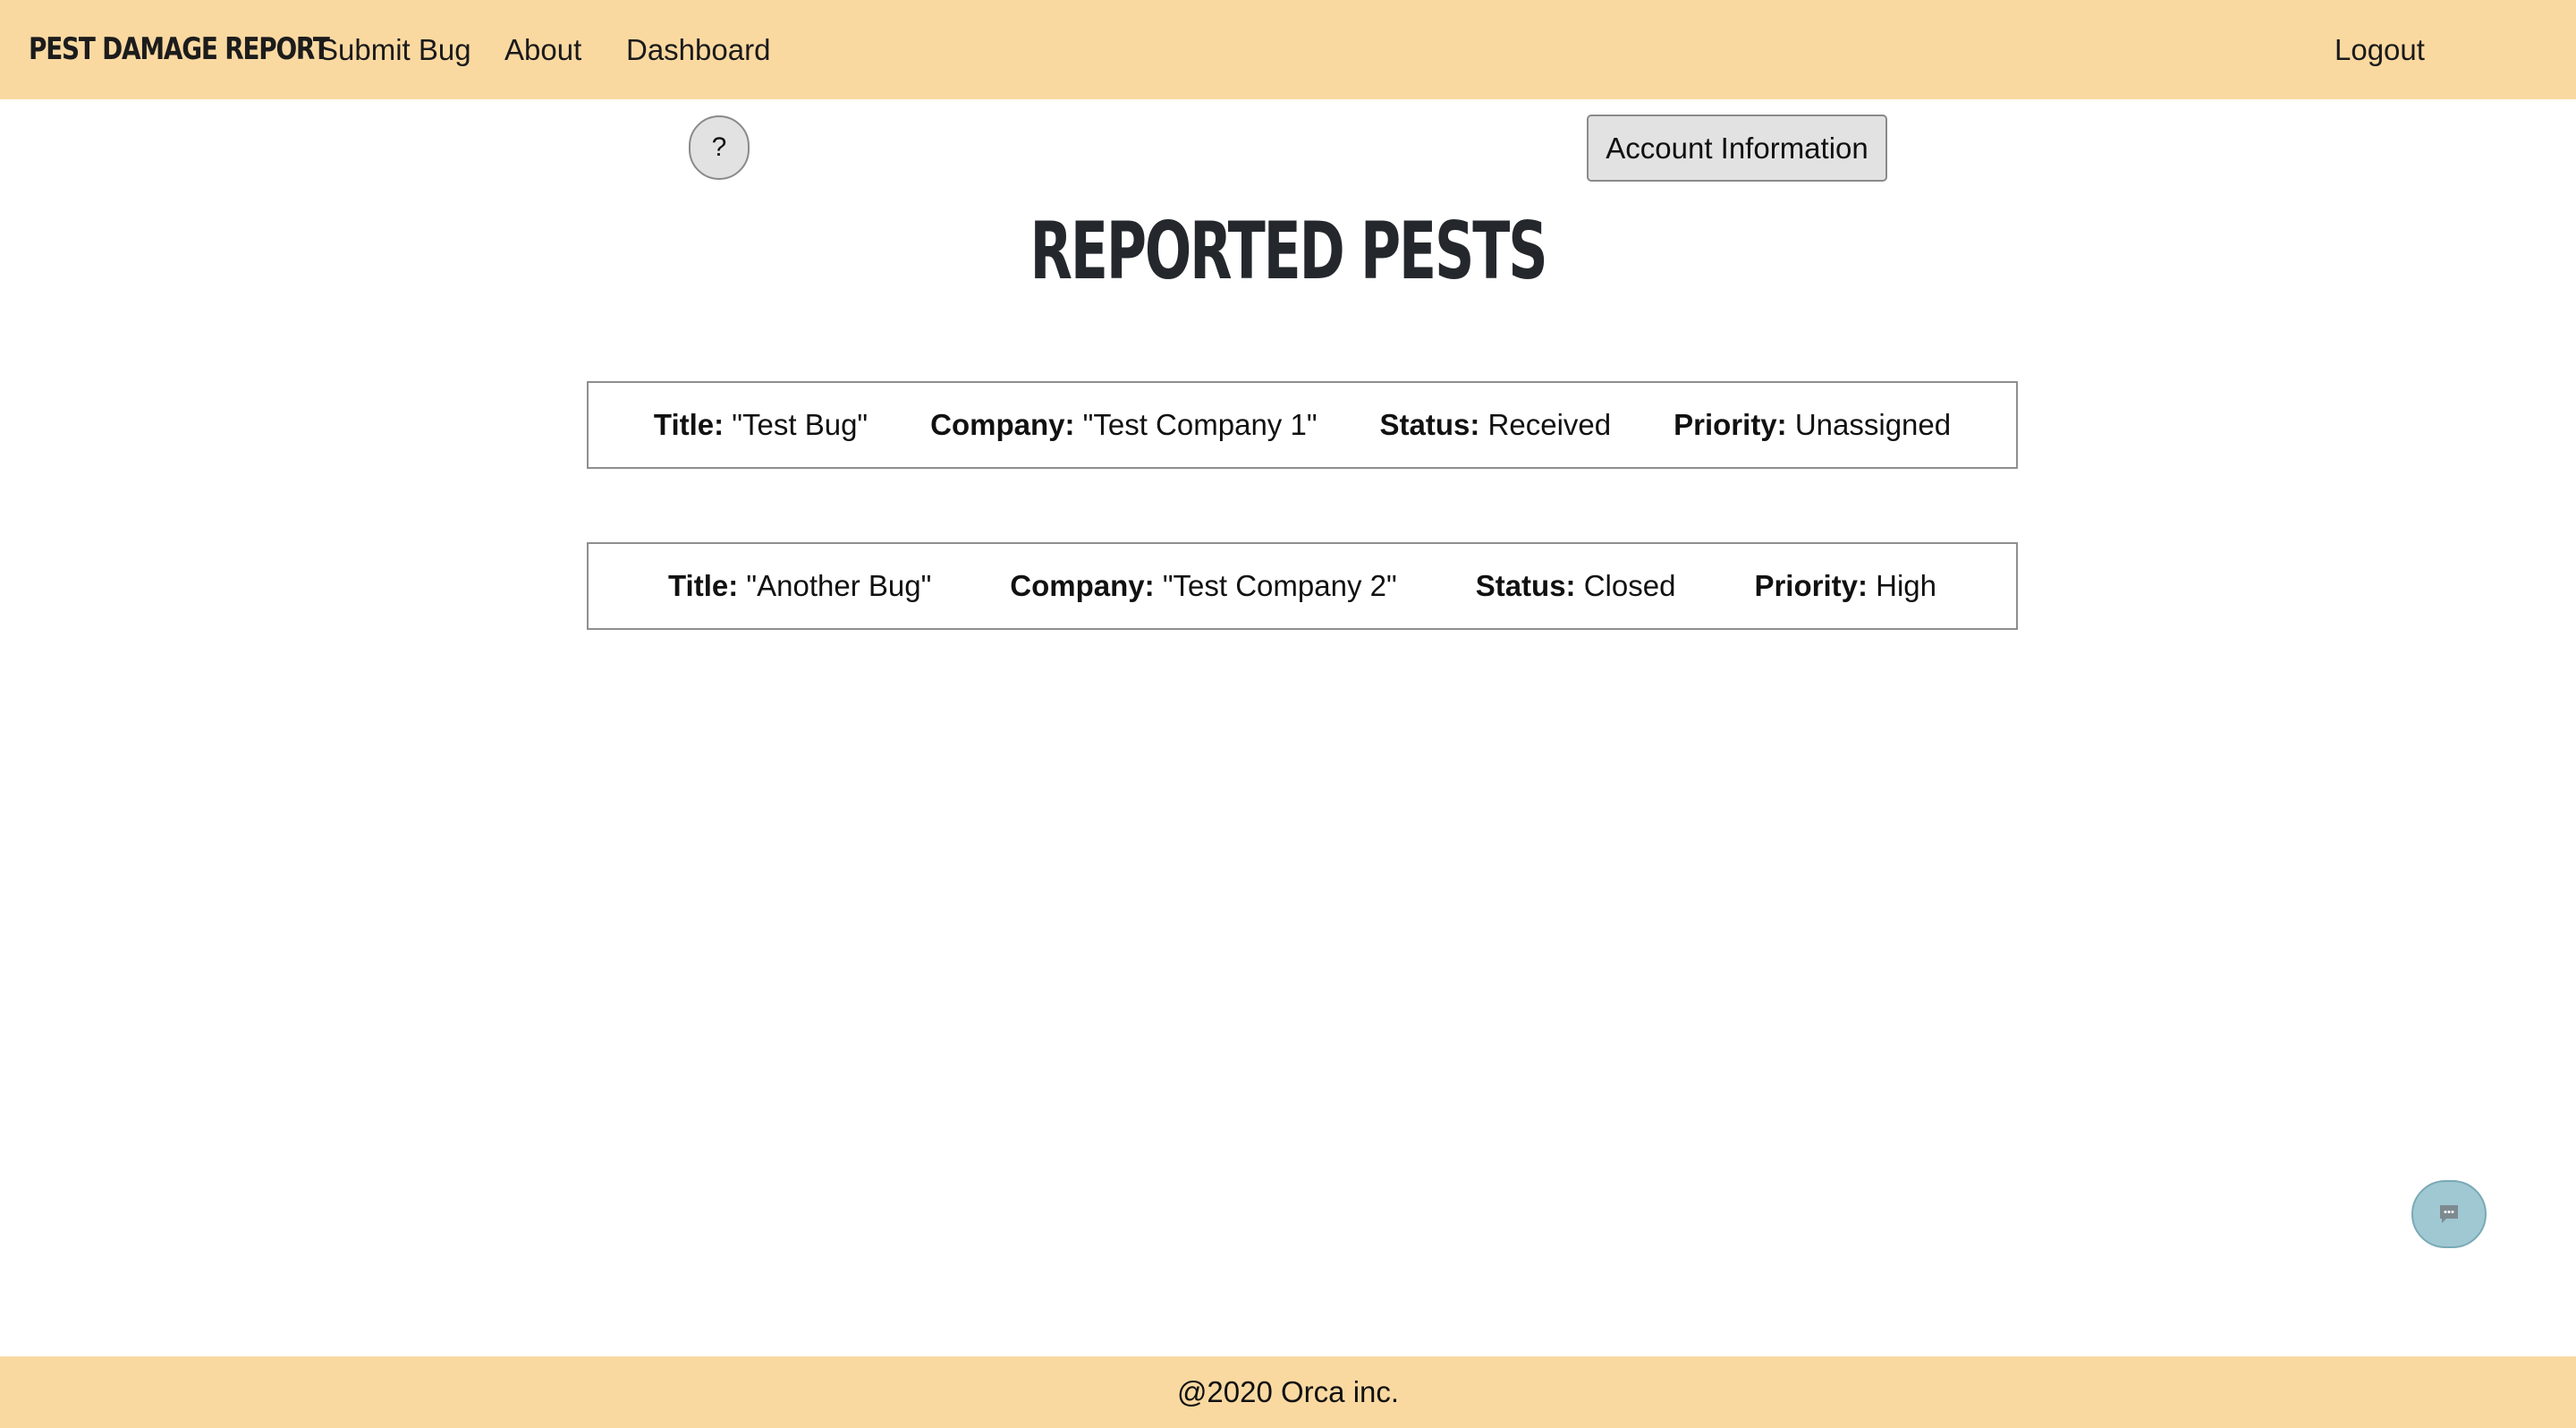  I want to click on page-title: REPORTED PESTS, so click(1289, 251).